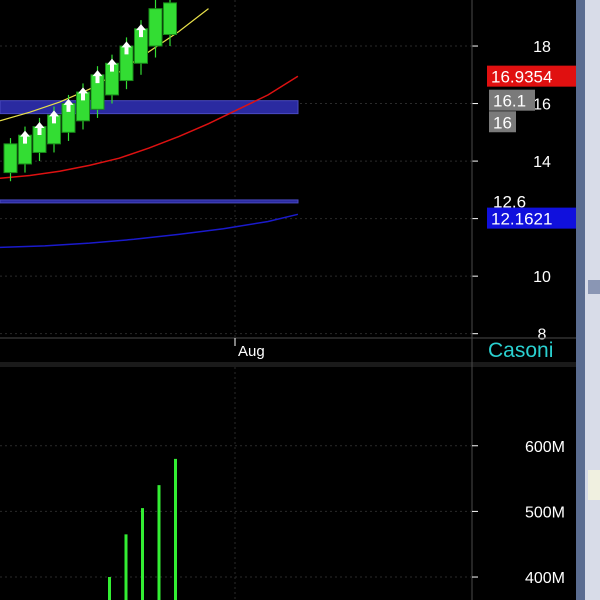 This screenshot has height=600, width=600. I want to click on support-band, so click(149, 201).